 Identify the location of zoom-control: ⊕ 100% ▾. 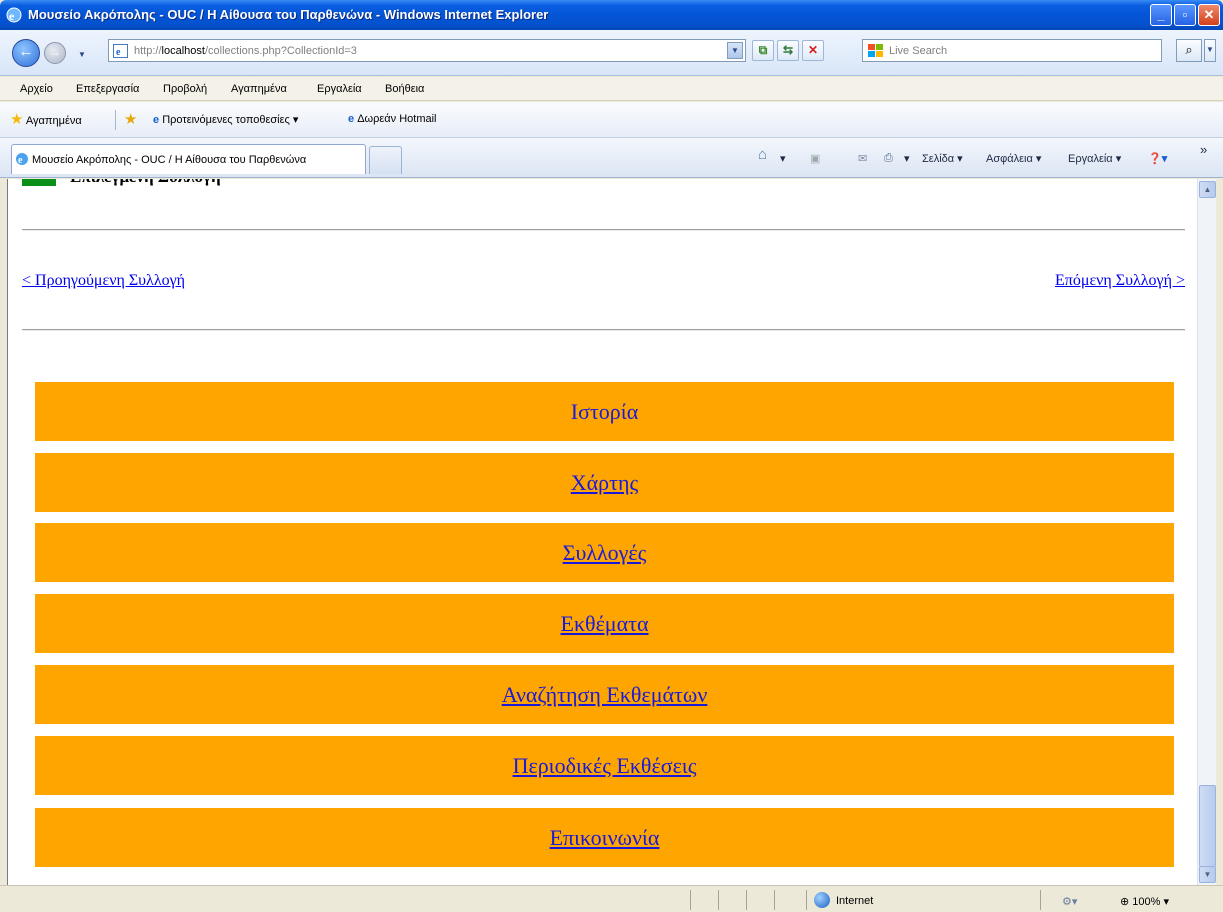
(1144, 901).